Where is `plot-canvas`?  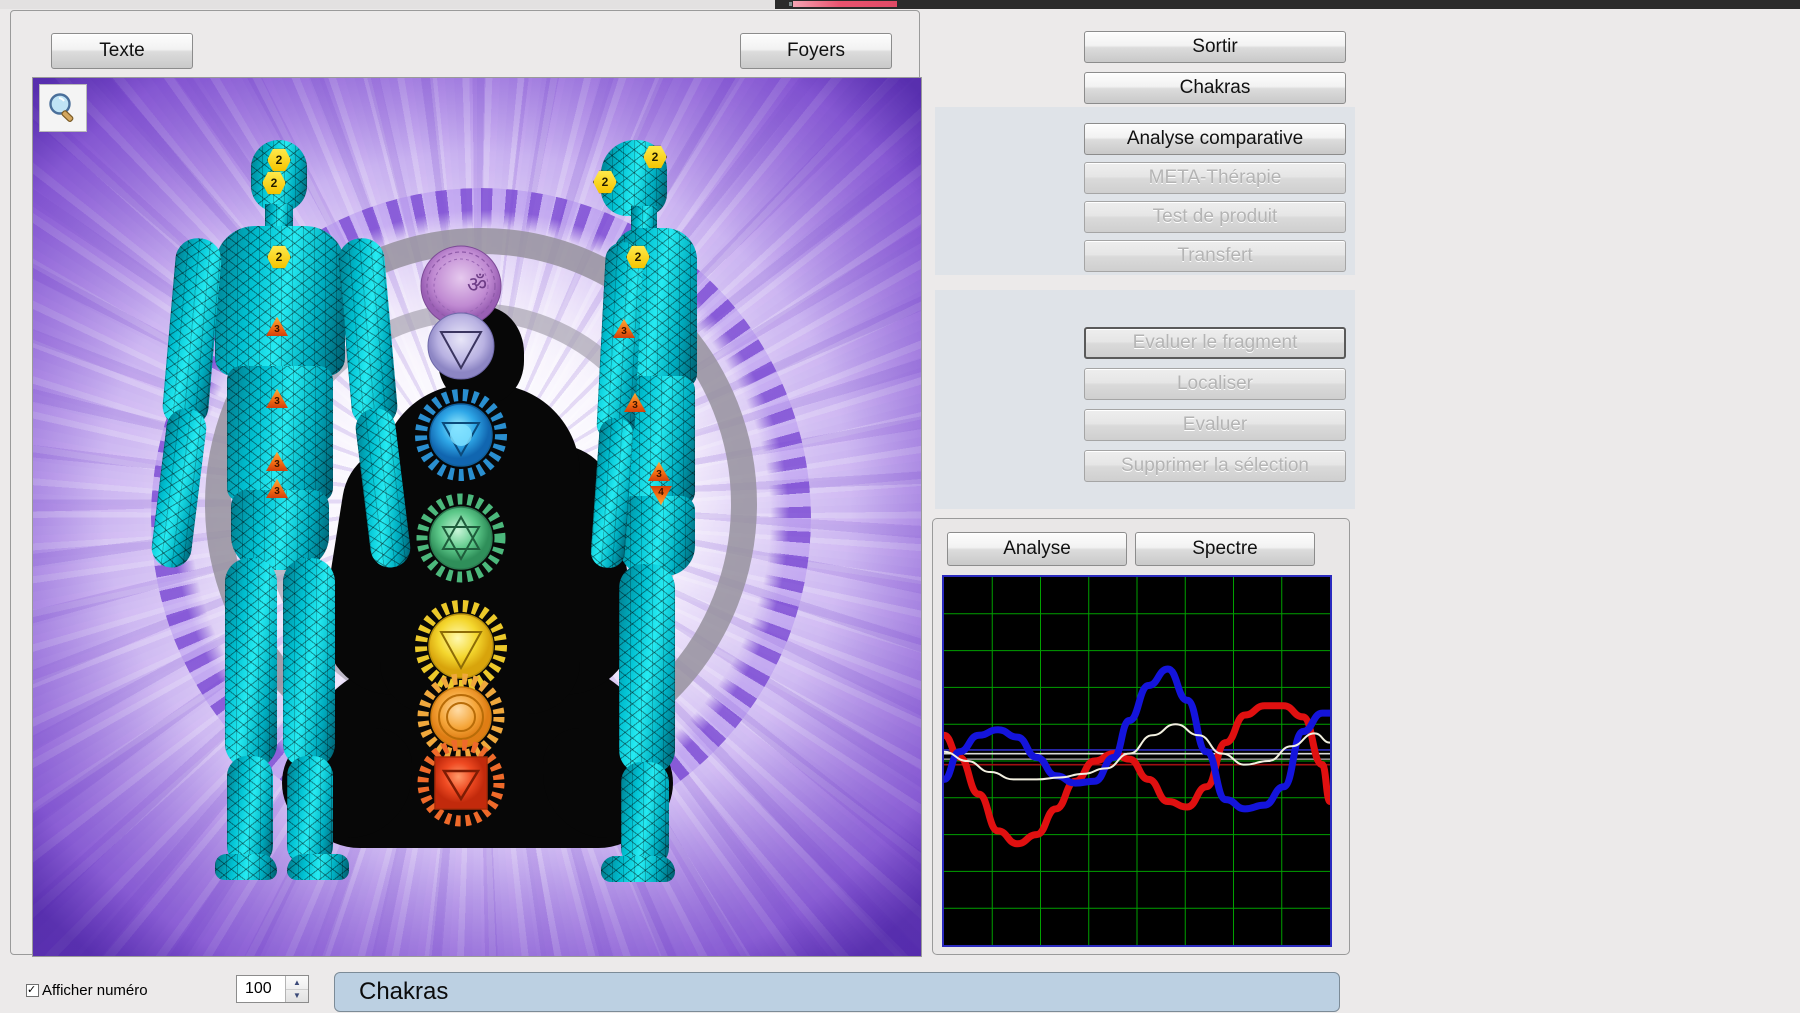
plot-canvas is located at coordinates (1137, 761).